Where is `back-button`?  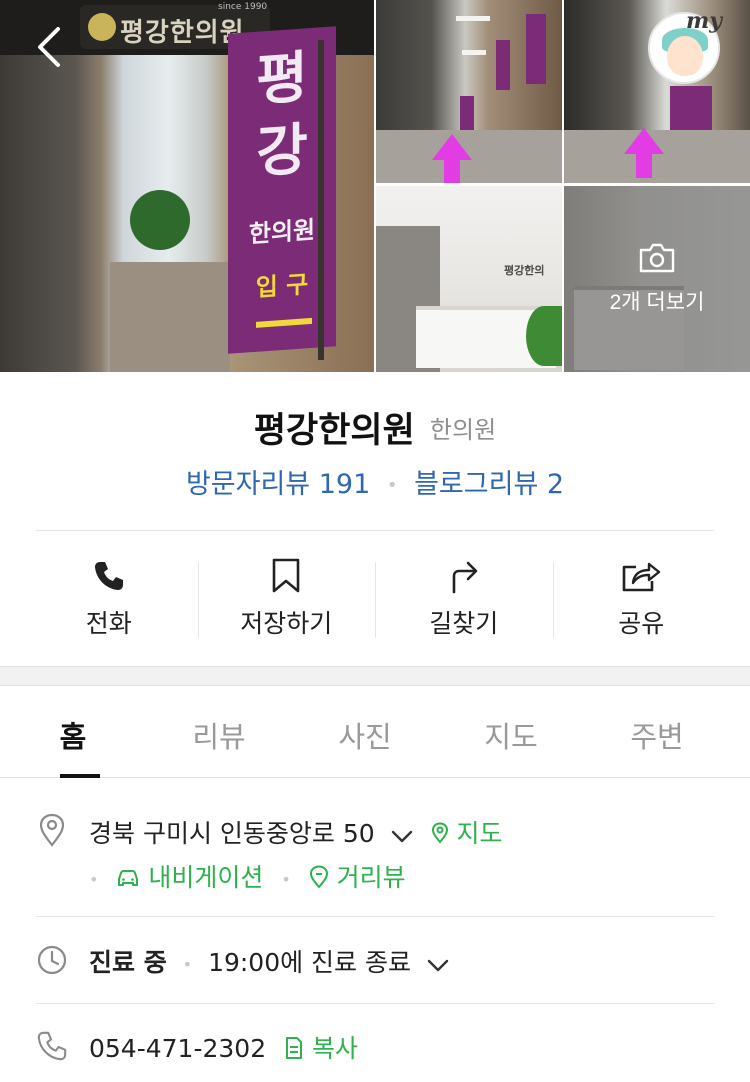
back-button is located at coordinates (49, 47).